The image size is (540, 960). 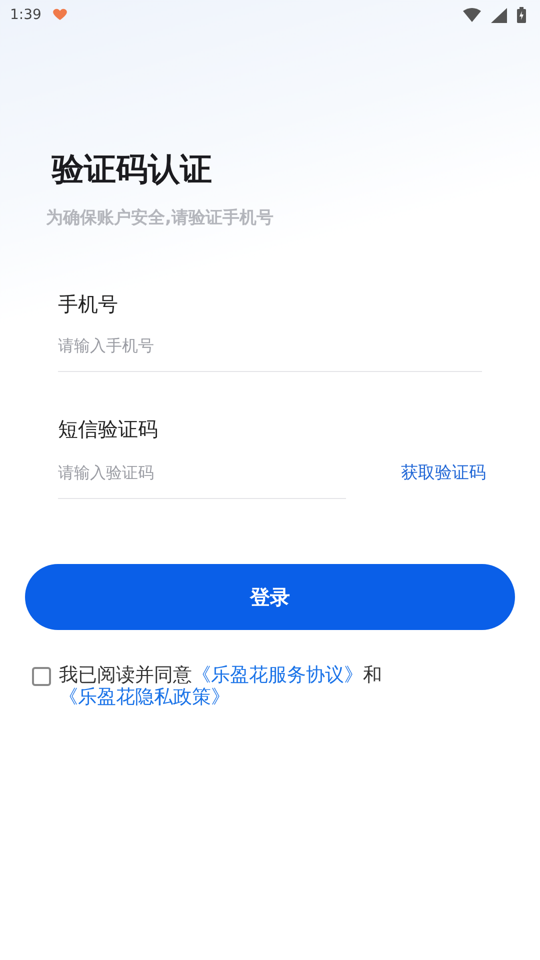 What do you see at coordinates (270, 354) in the screenshot?
I see `input-field: 请输入手机号` at bounding box center [270, 354].